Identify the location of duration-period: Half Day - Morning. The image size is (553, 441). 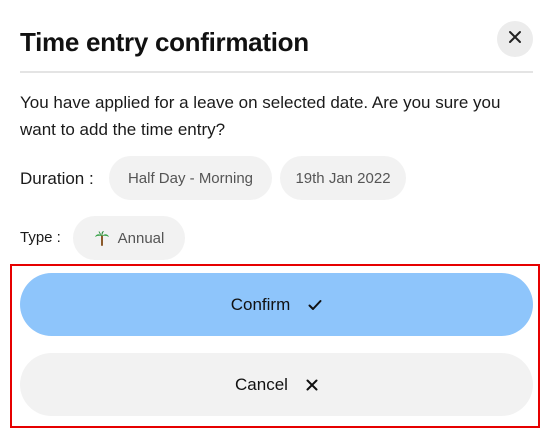
(190, 178).